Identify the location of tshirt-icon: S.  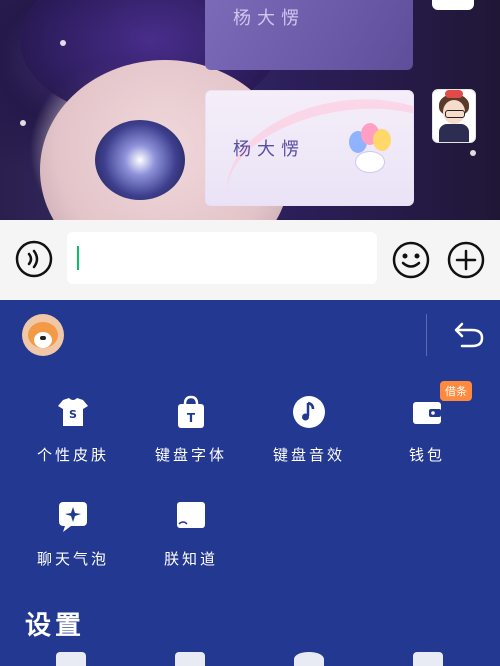
(73, 412).